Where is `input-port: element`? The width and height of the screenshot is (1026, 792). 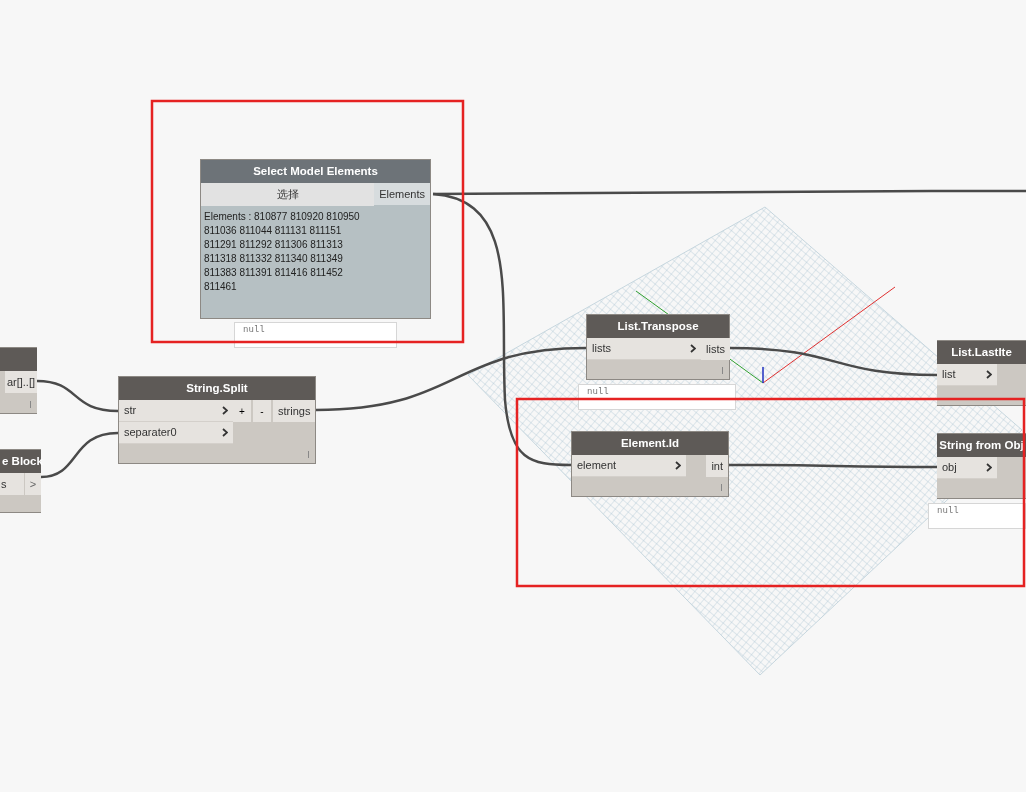 input-port: element is located at coordinates (629, 466).